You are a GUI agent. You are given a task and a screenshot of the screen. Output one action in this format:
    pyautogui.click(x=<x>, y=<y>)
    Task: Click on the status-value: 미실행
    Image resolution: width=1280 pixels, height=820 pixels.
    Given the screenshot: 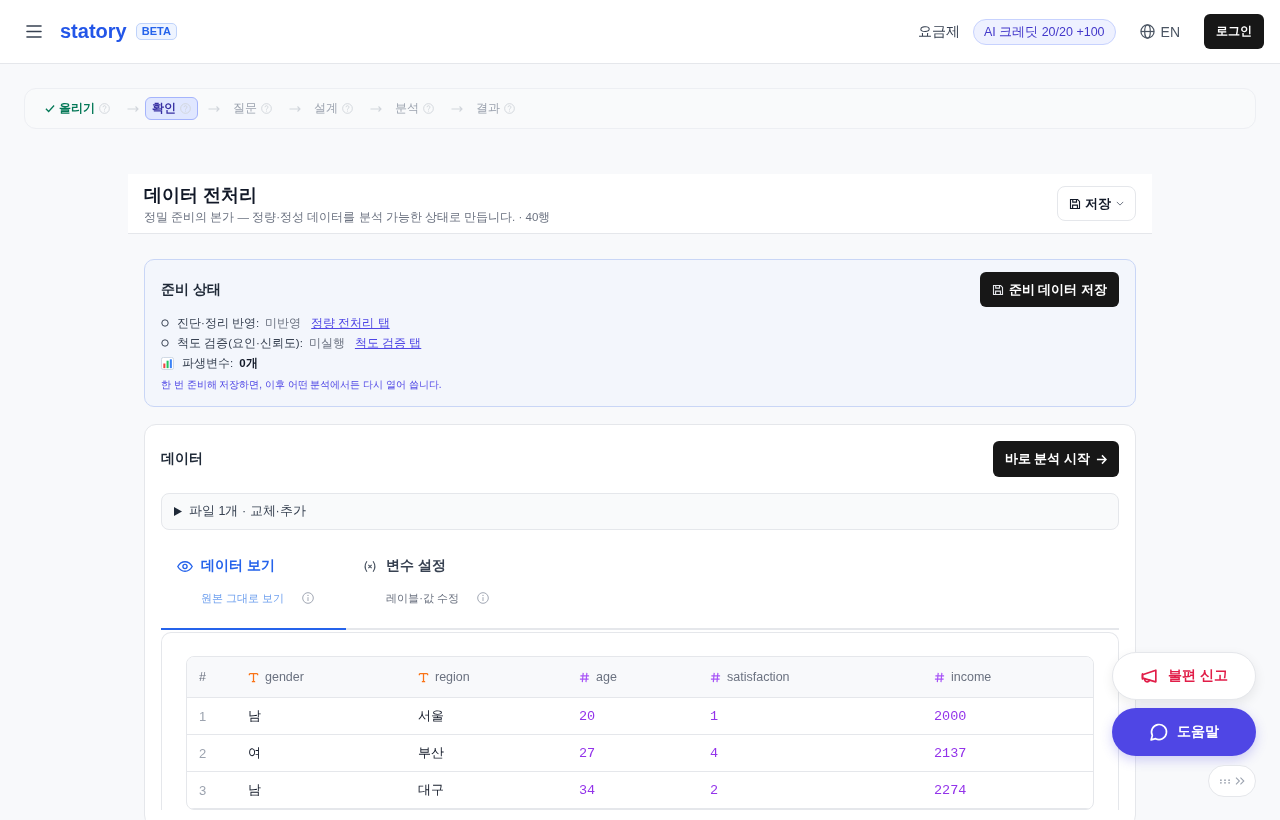 What is the action you would take?
    pyautogui.click(x=326, y=343)
    